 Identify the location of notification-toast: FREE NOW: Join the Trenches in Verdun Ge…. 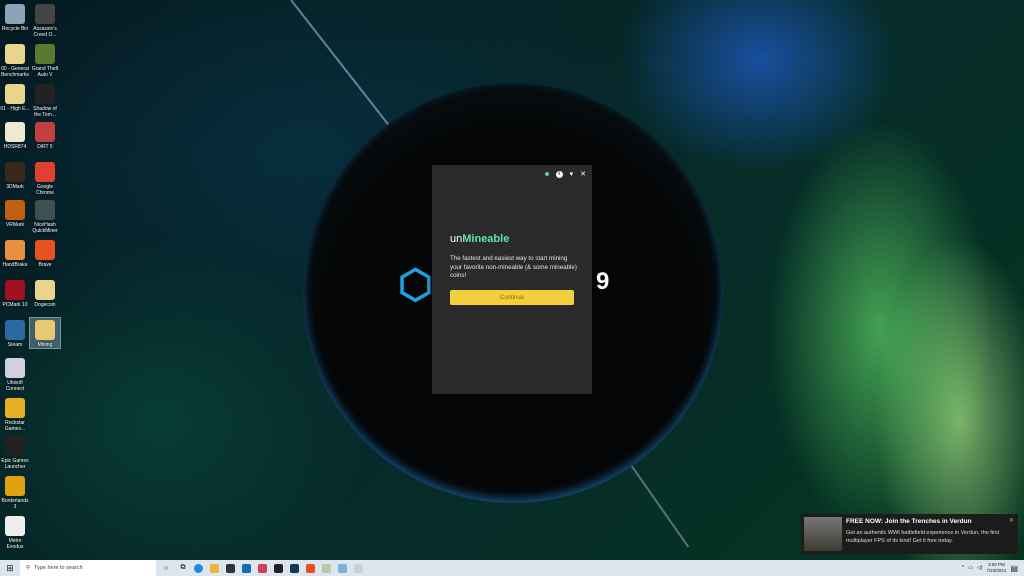
(909, 534).